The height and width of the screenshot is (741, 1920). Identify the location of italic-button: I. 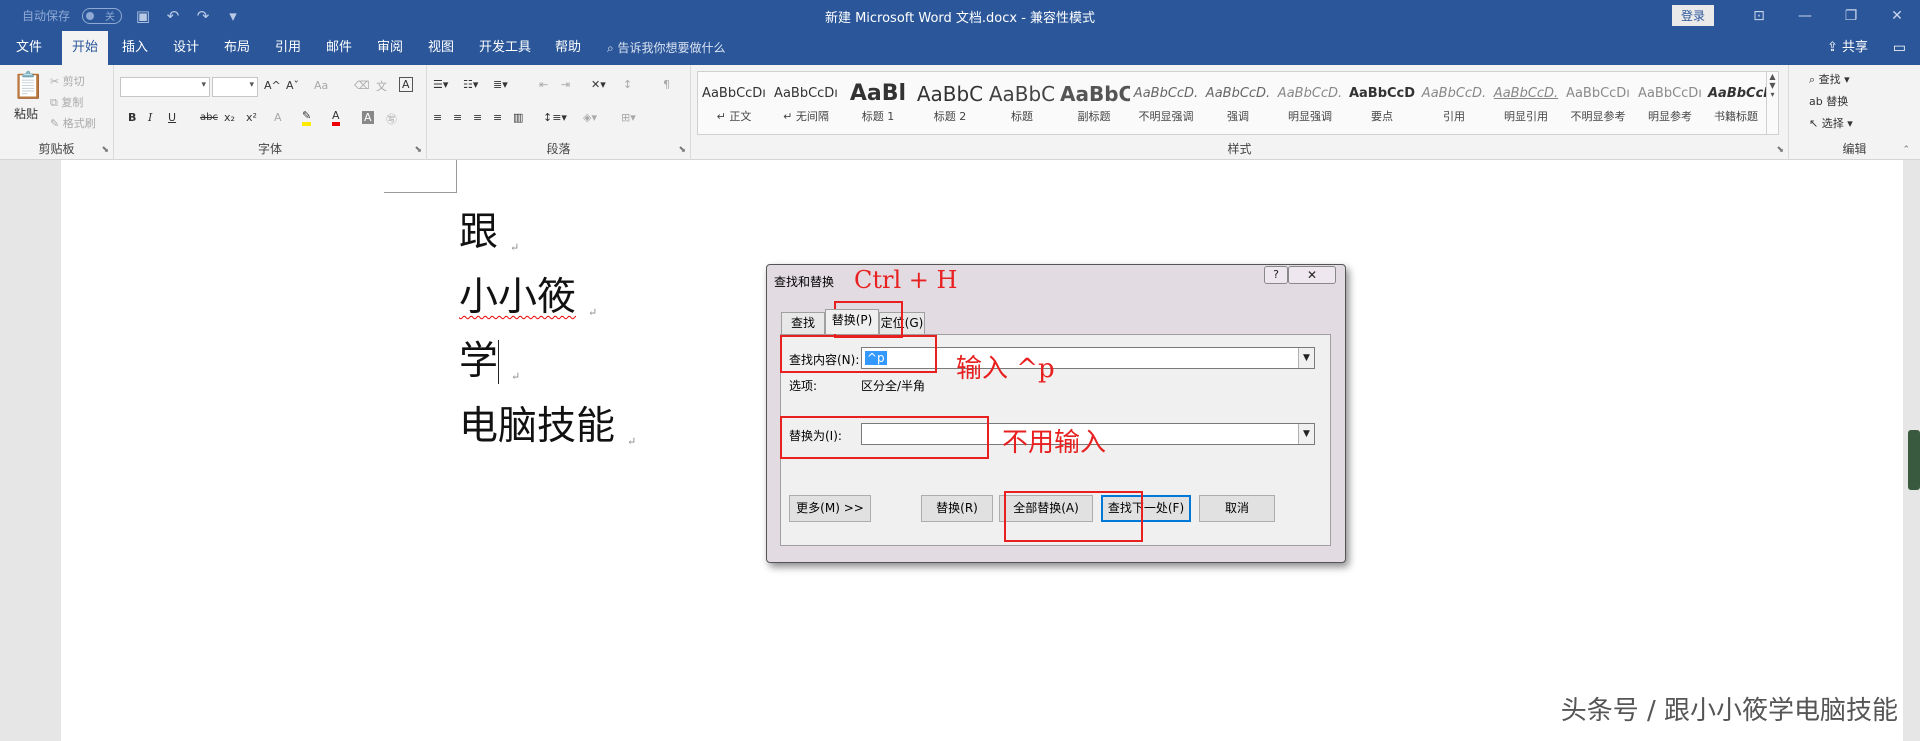
(150, 117).